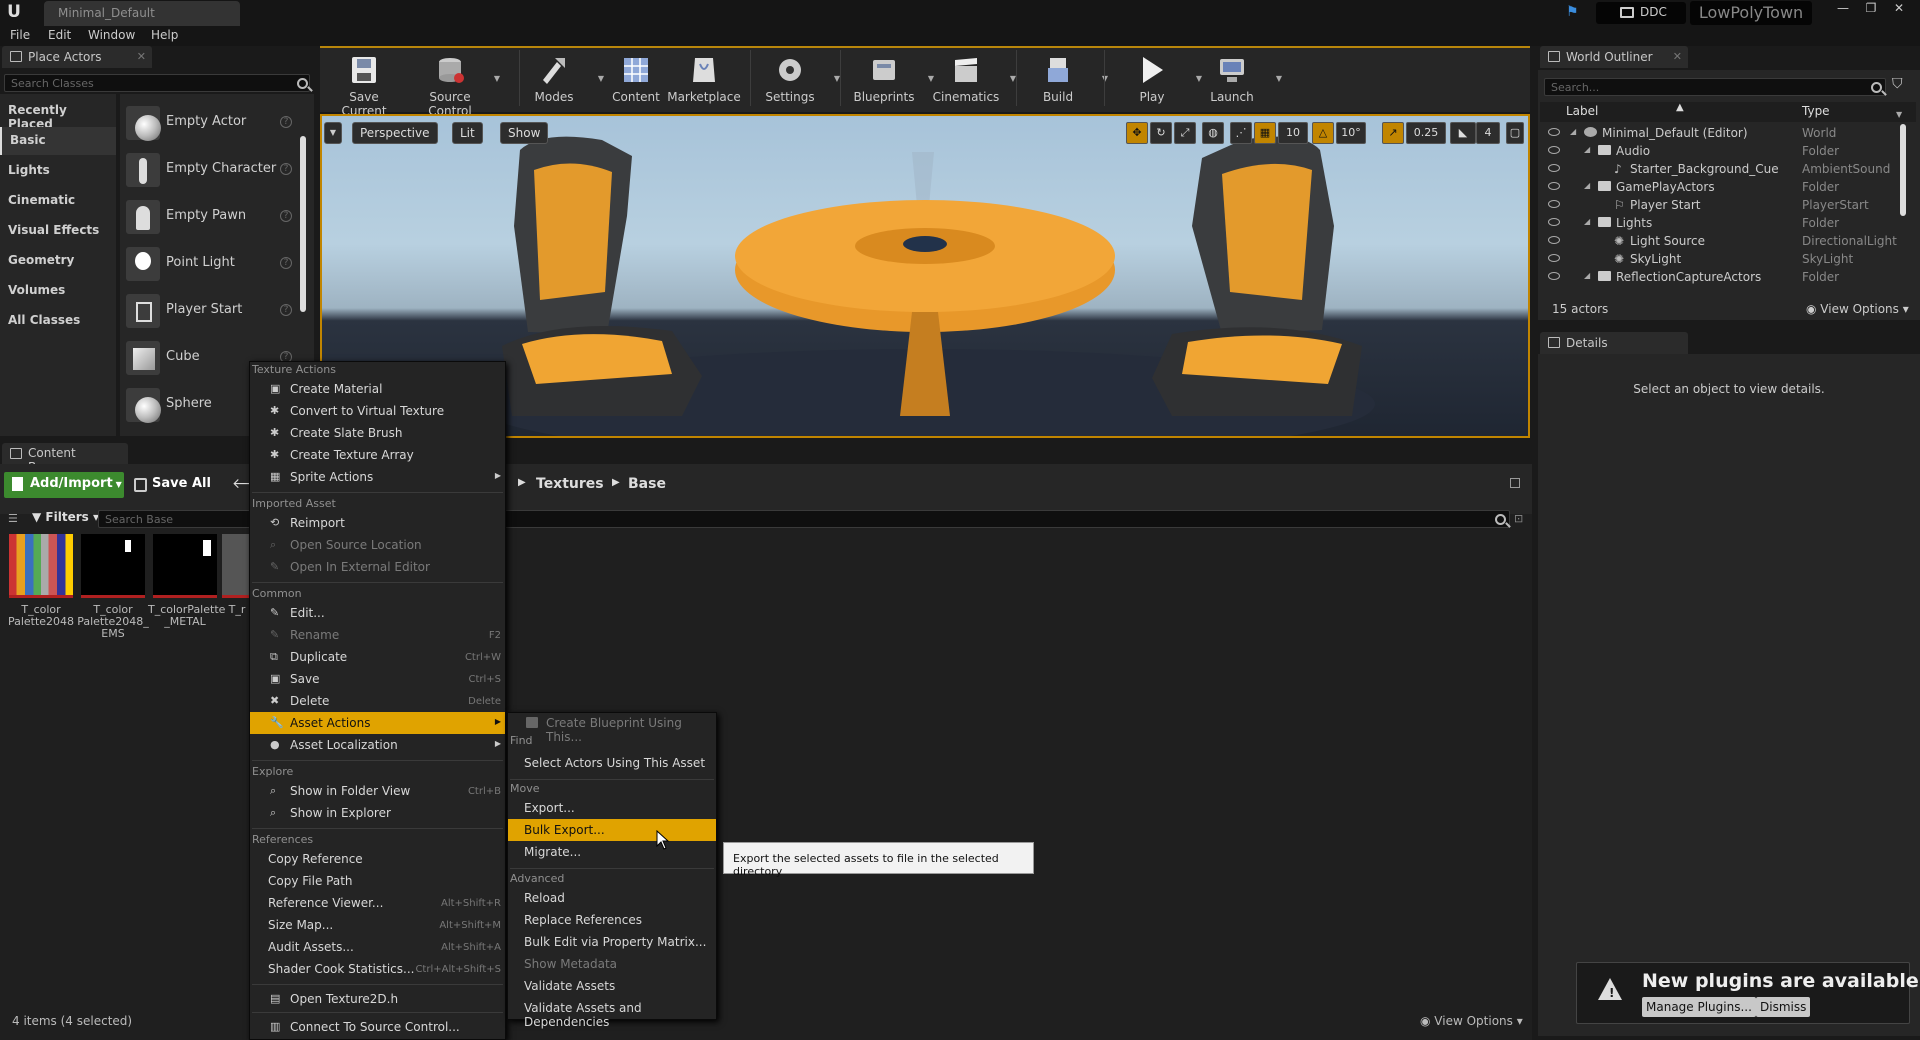 Image resolution: width=1920 pixels, height=1040 pixels. Describe the element at coordinates (524, 133) in the screenshot. I see `show-button: Show` at that location.